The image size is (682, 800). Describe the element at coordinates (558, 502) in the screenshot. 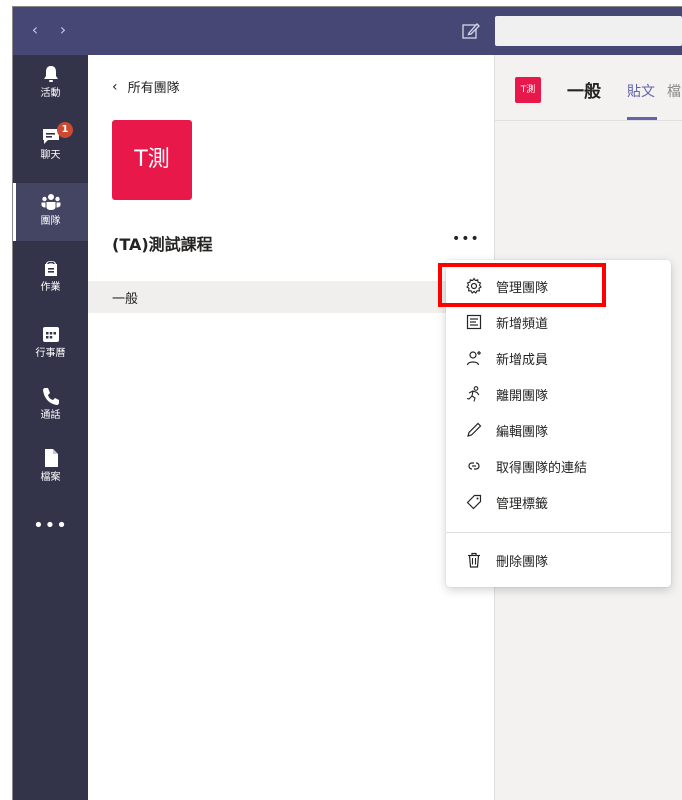

I see `menu-item-manage-tags: 管理標籤` at that location.